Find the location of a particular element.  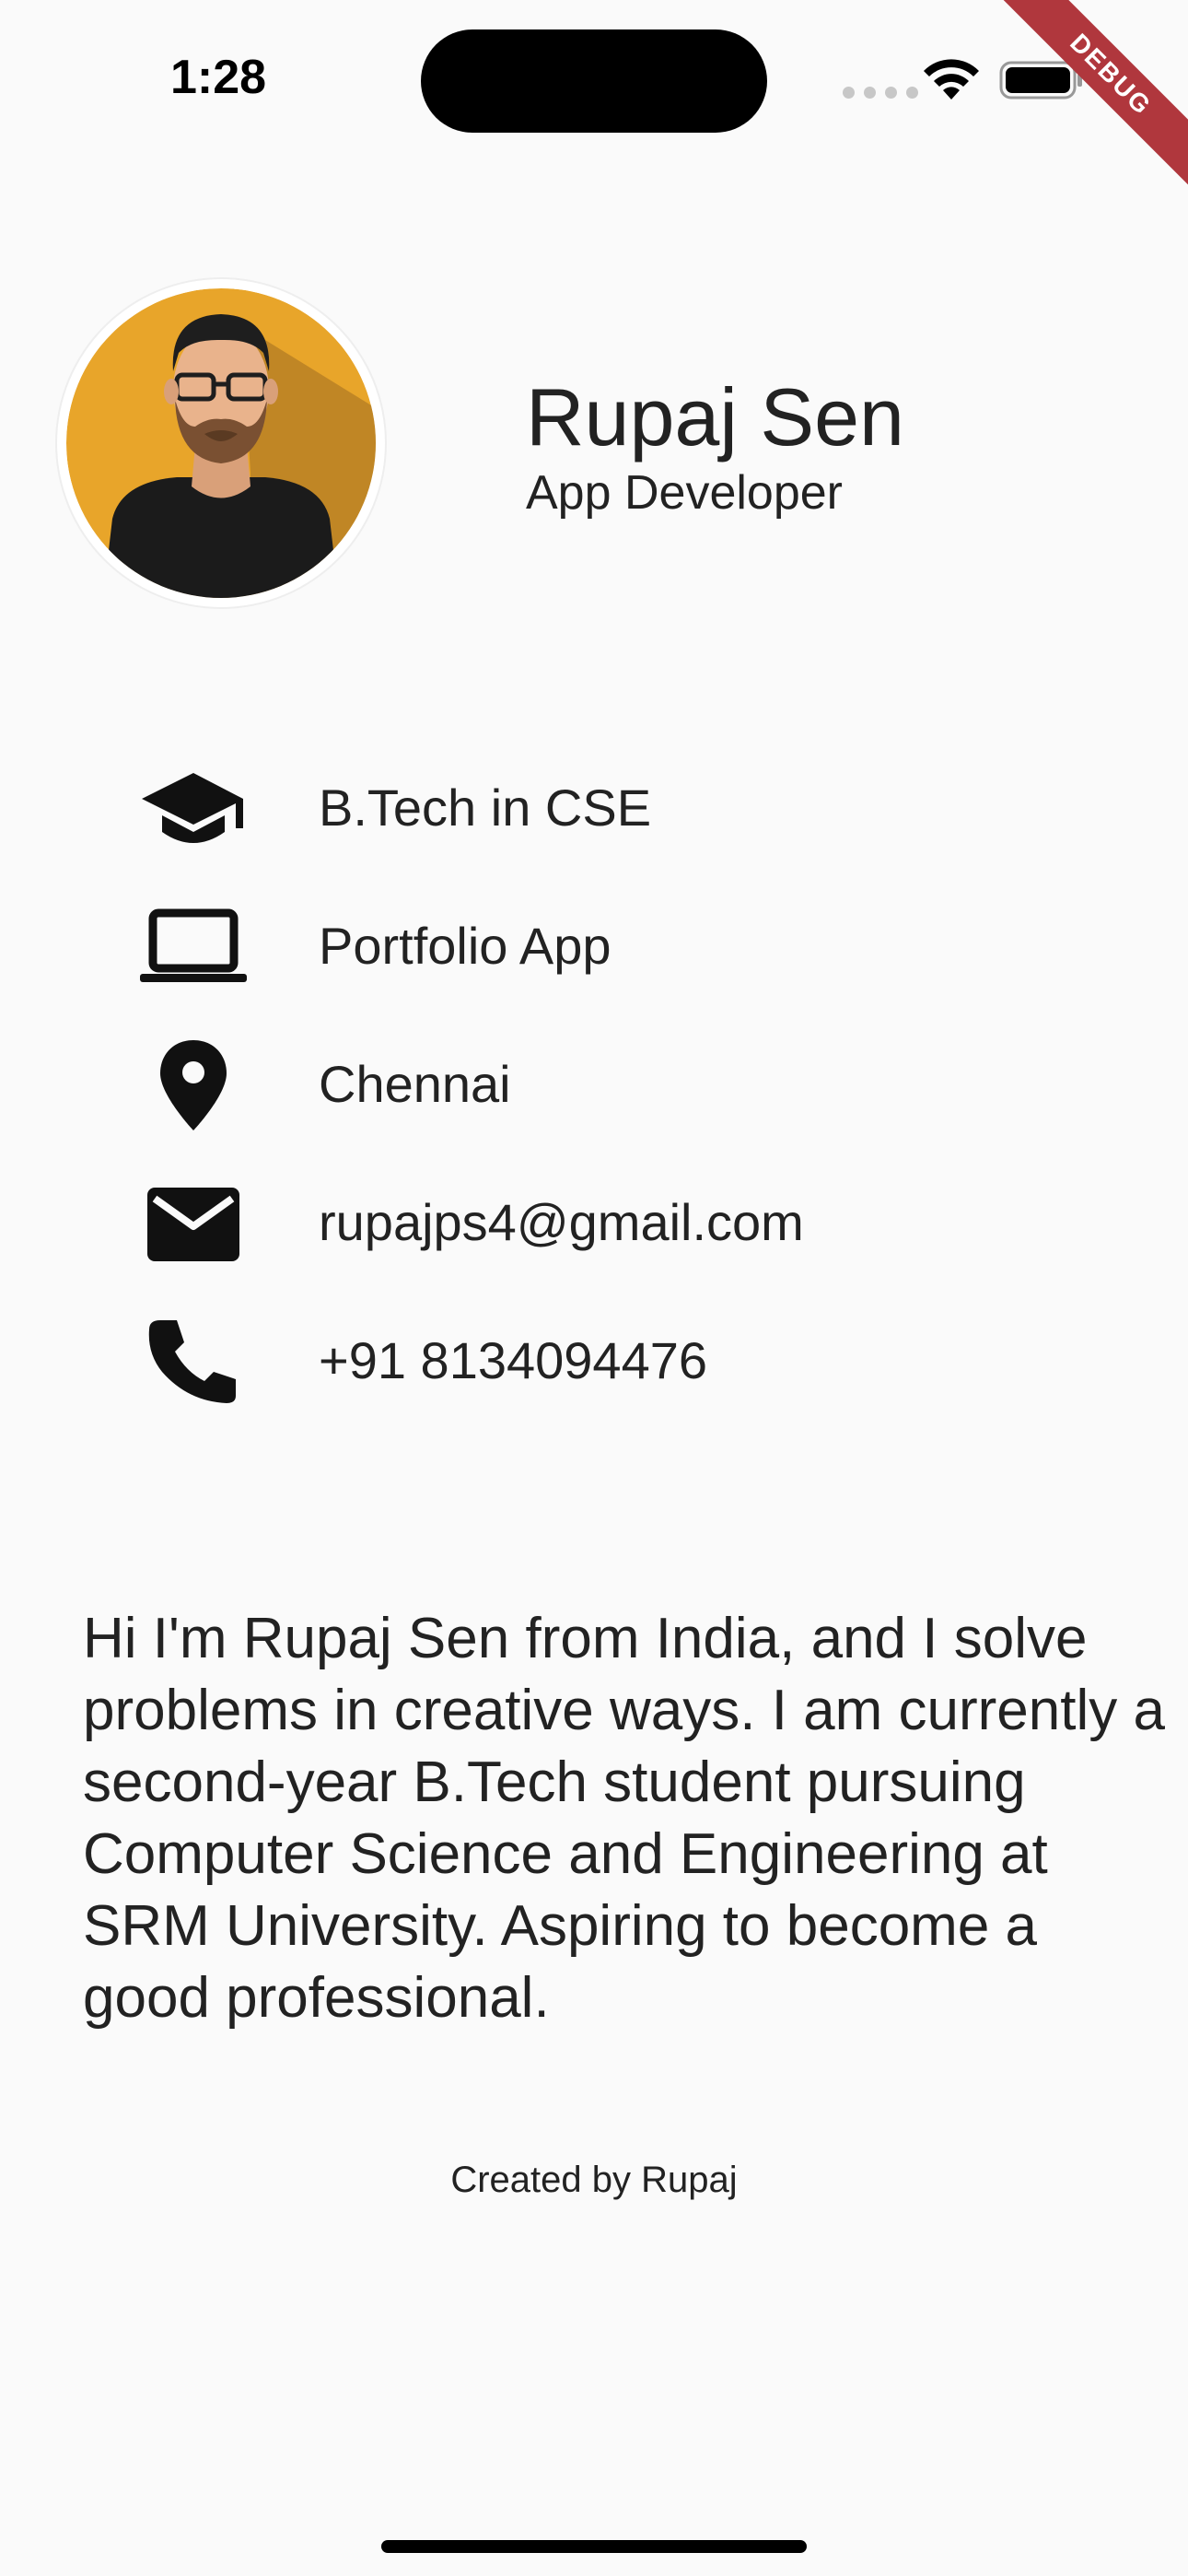

list-item-education: B.Tech in CSE is located at coordinates (594, 808).